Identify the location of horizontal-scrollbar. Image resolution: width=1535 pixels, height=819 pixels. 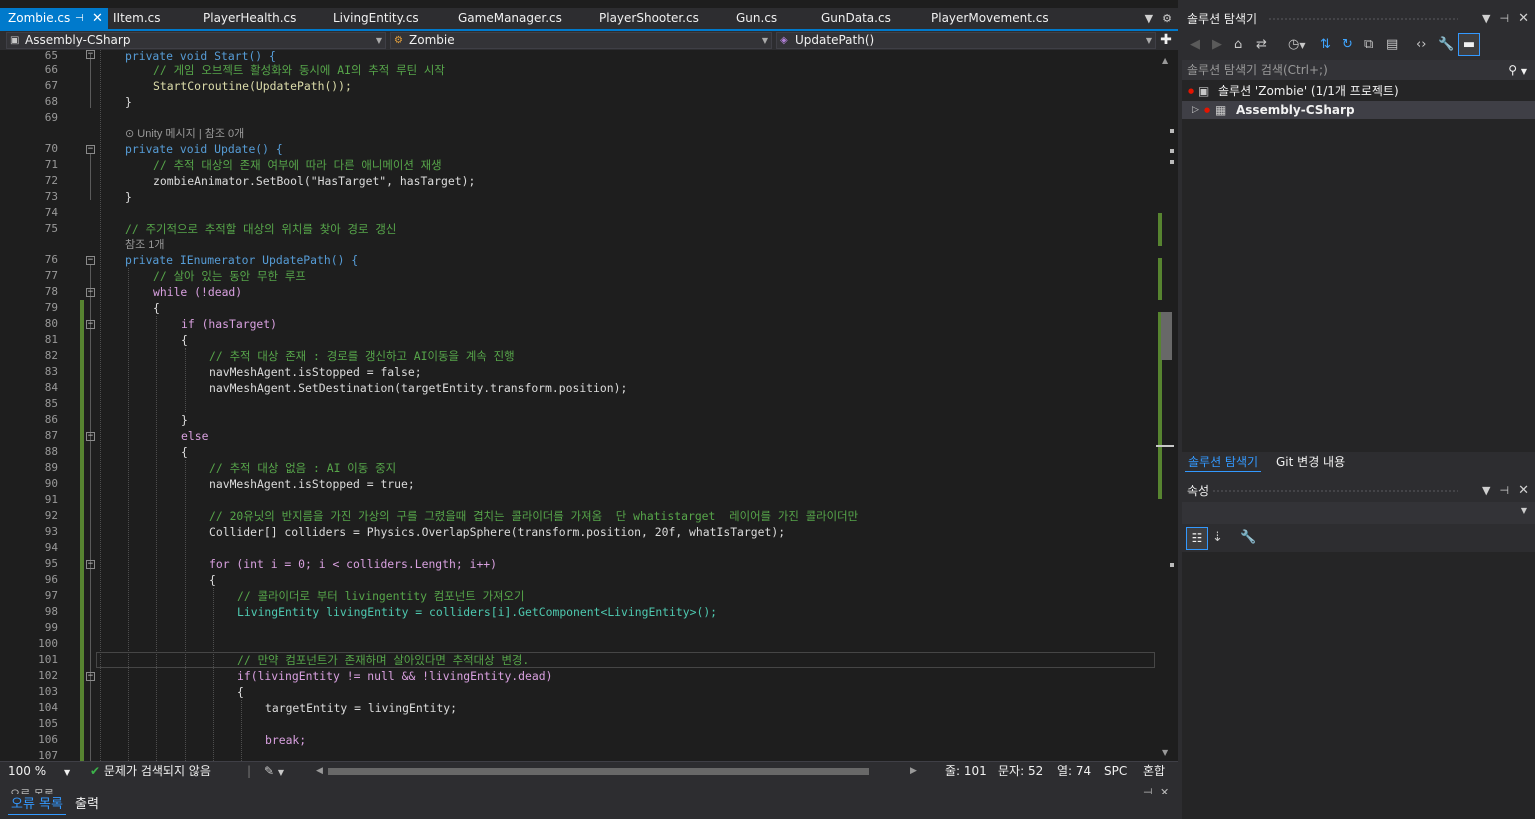
(620, 771).